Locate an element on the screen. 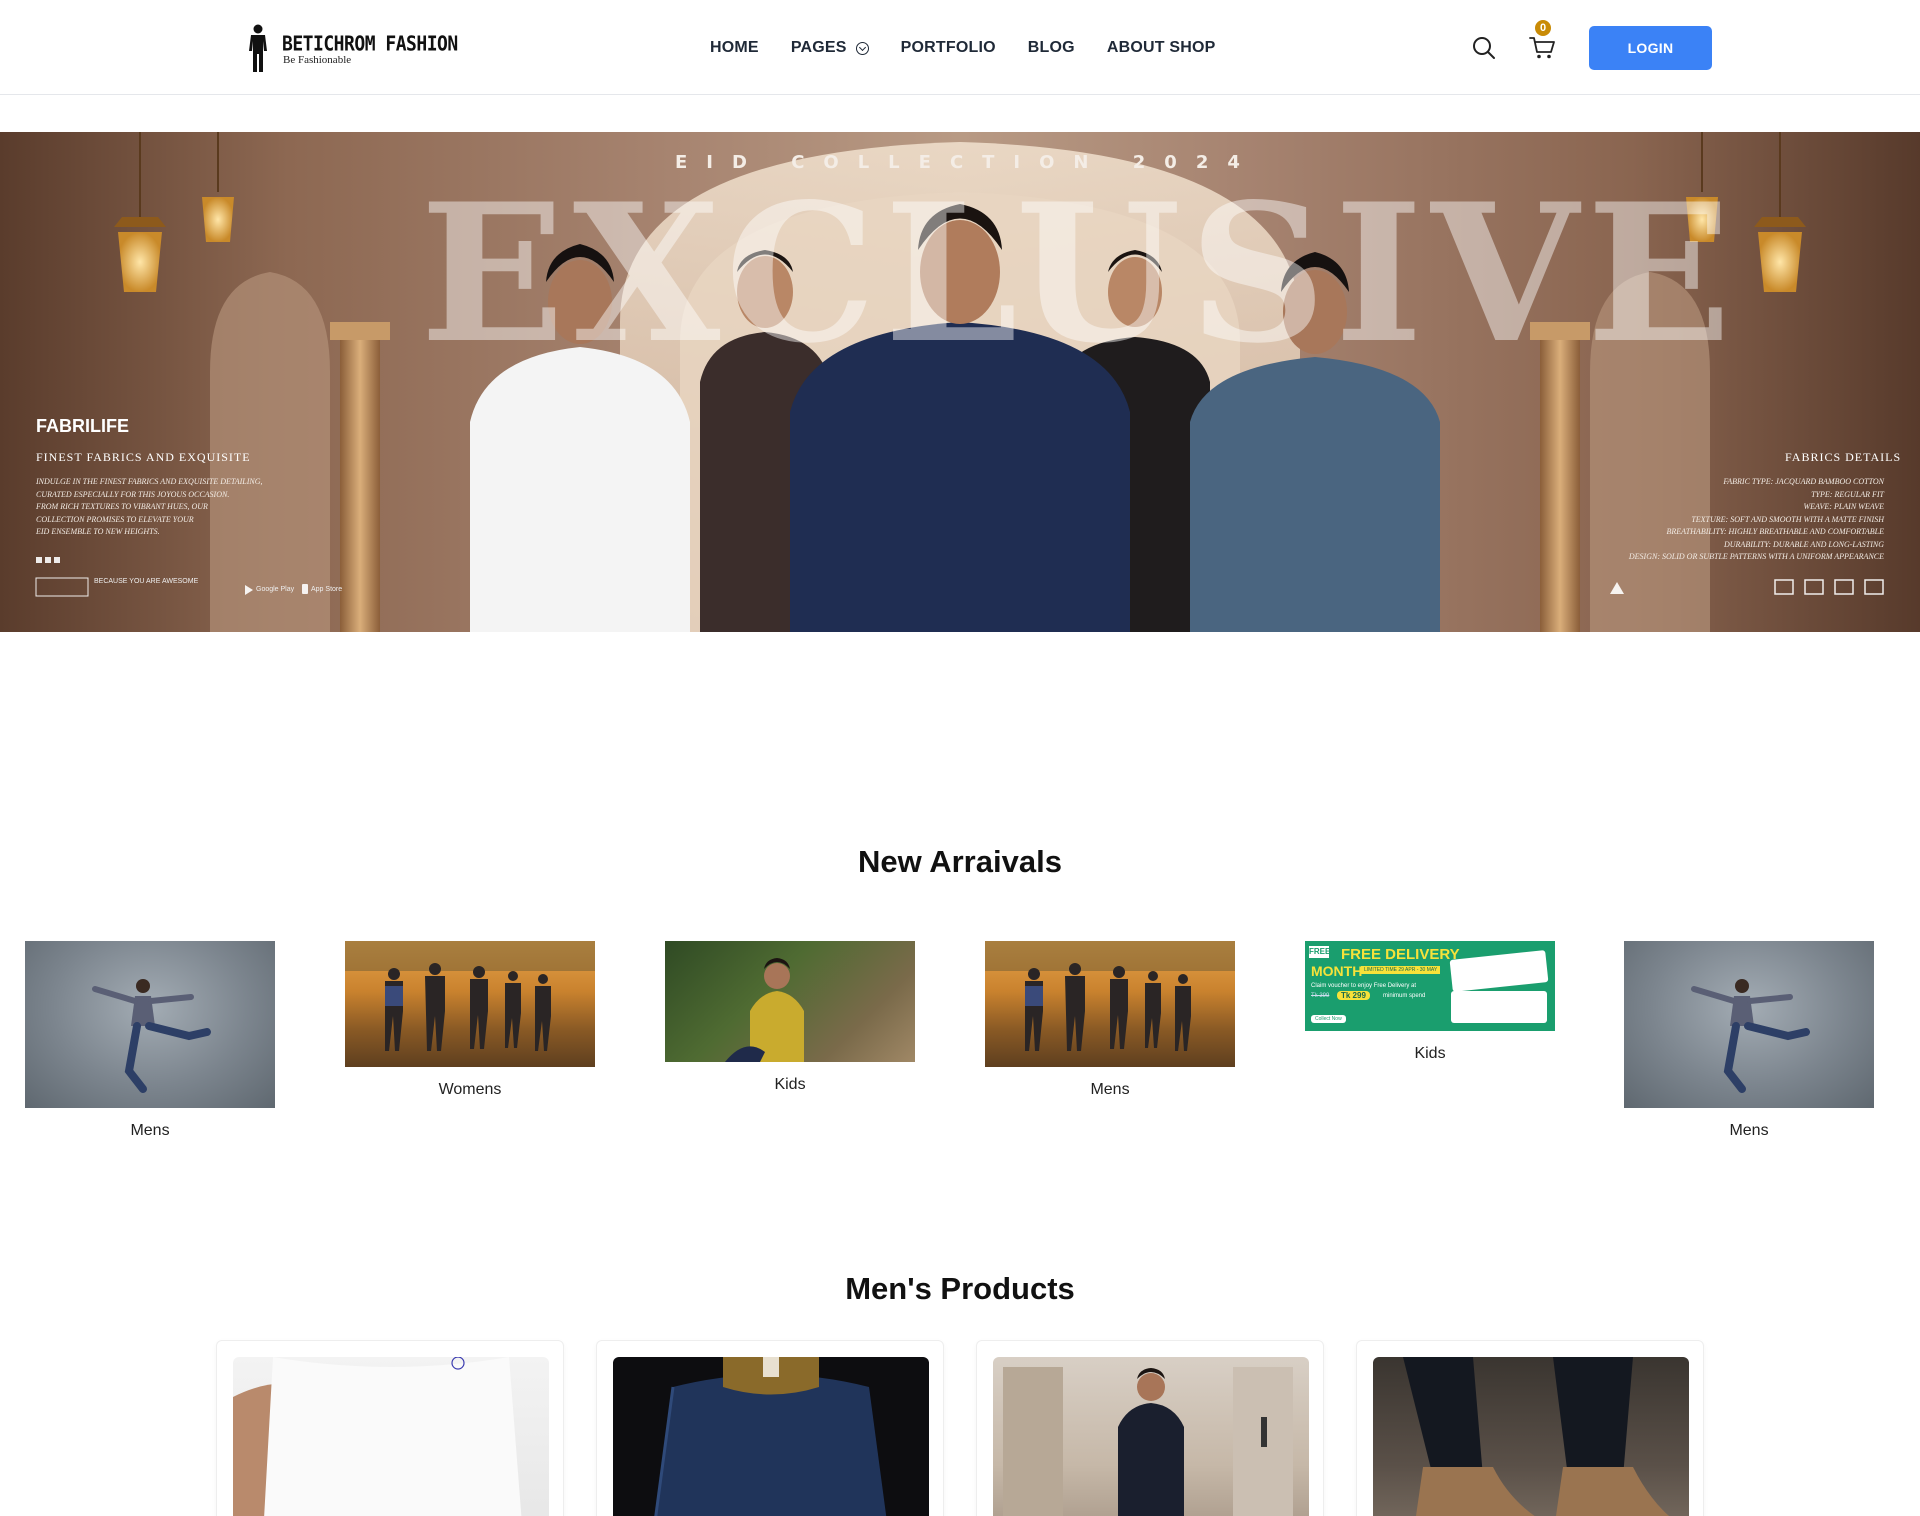 The image size is (1920, 1516). logo-title: BETICHROM FASHION is located at coordinates (370, 44).